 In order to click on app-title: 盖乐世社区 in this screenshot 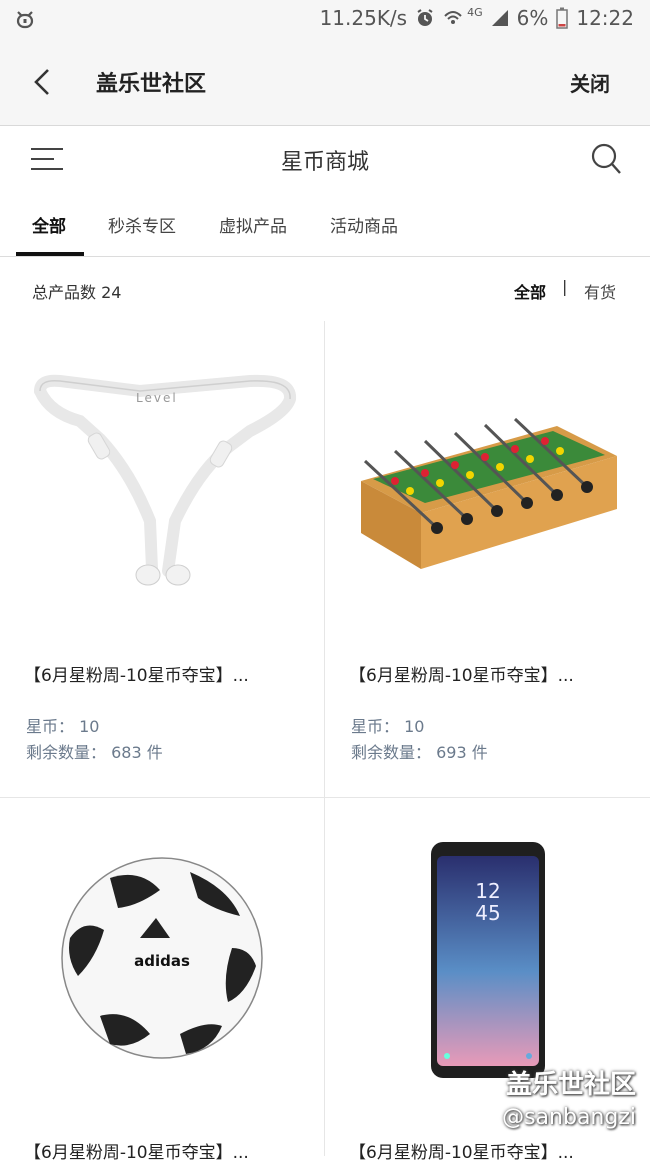, I will do `click(151, 84)`.